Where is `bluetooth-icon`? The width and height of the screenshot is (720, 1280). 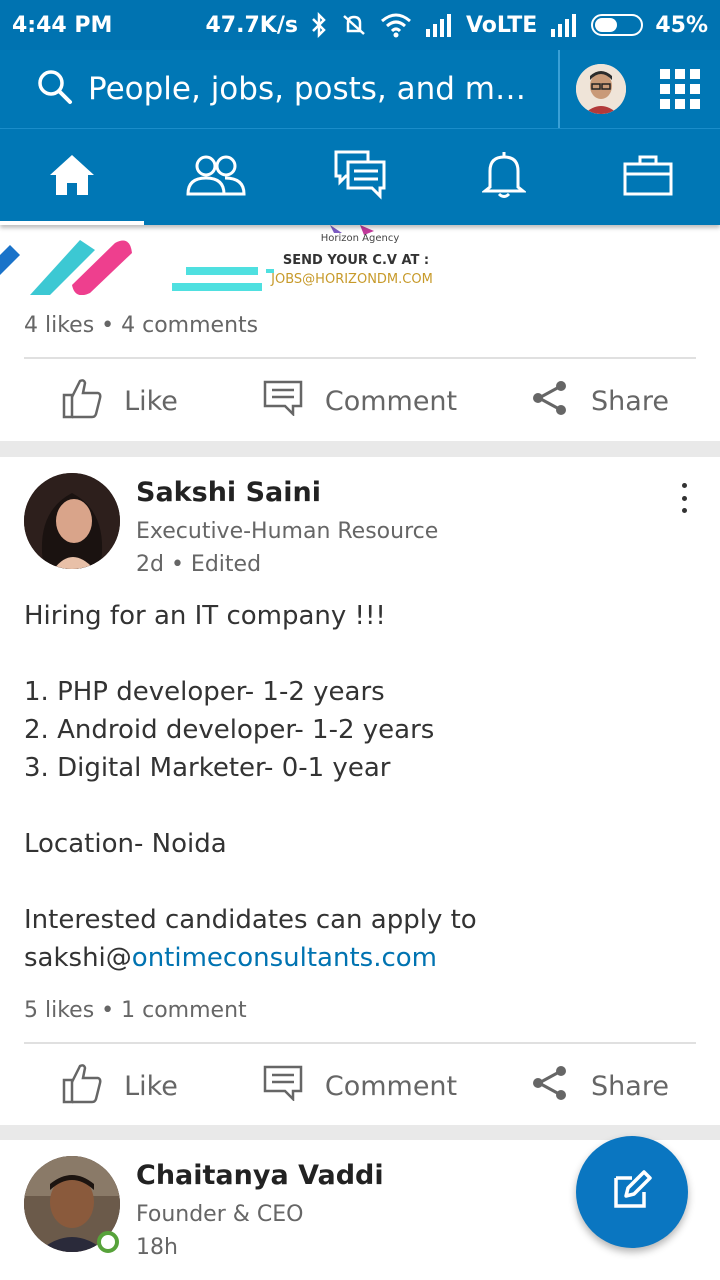 bluetooth-icon is located at coordinates (319, 25).